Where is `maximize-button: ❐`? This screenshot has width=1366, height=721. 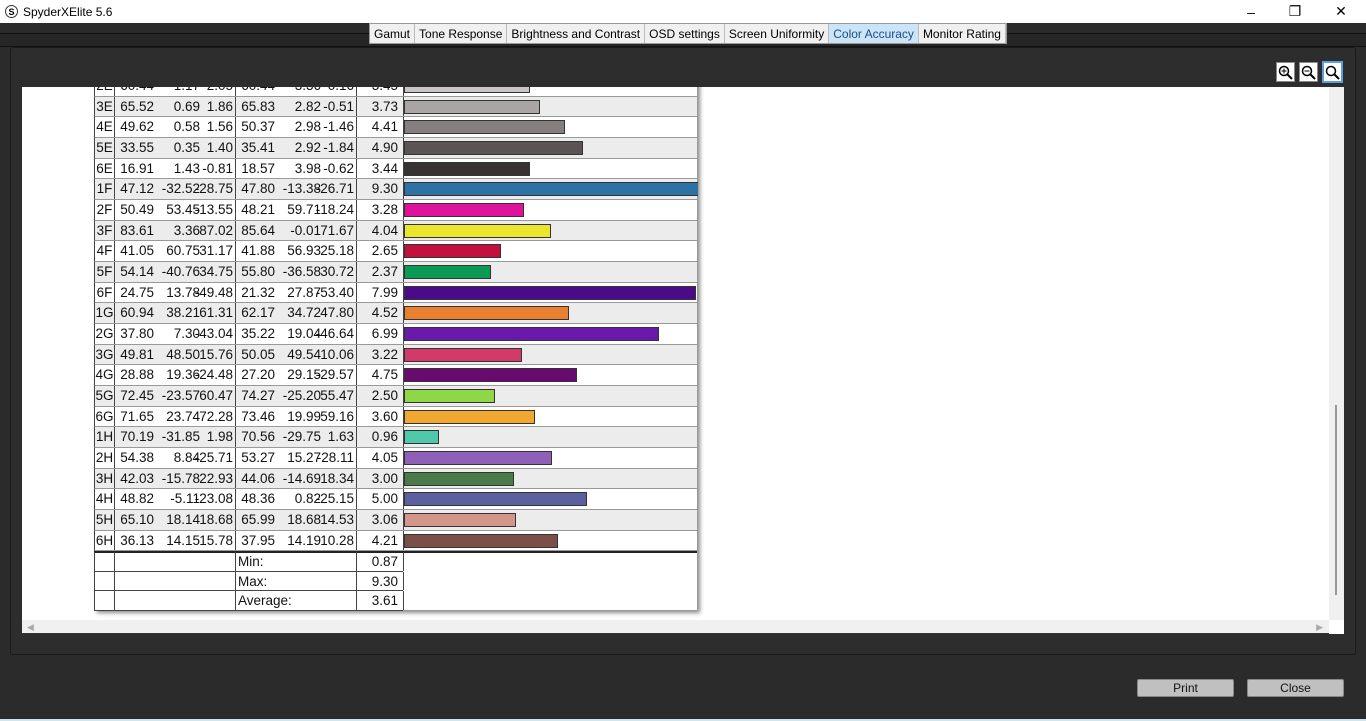
maximize-button: ❐ is located at coordinates (1295, 11).